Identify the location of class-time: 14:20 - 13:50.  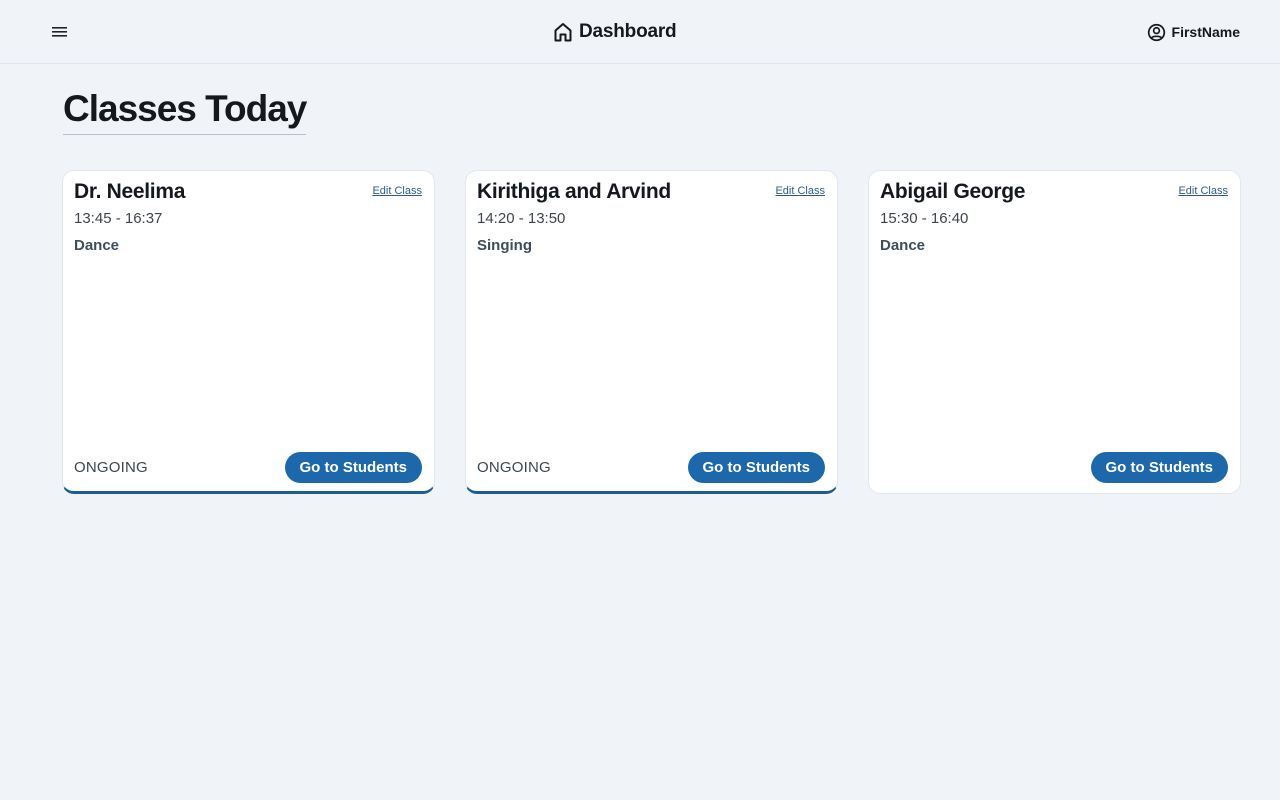
(521, 218).